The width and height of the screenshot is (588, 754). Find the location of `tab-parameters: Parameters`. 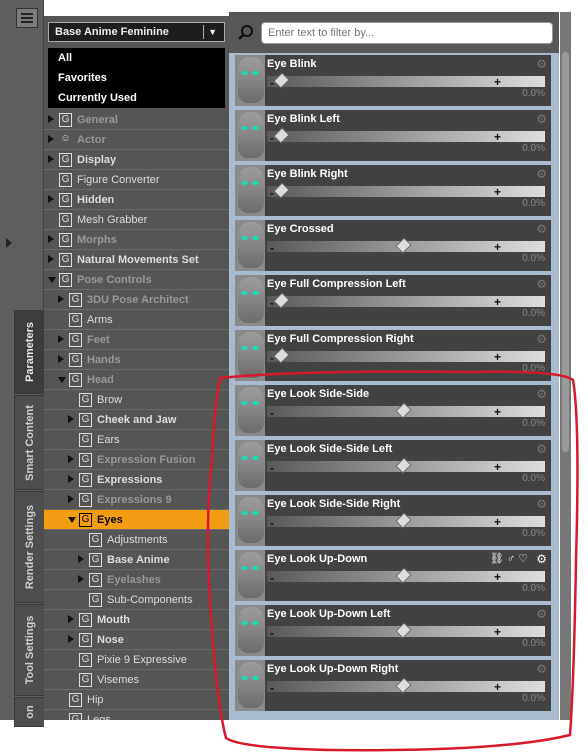

tab-parameters: Parameters is located at coordinates (29, 352).